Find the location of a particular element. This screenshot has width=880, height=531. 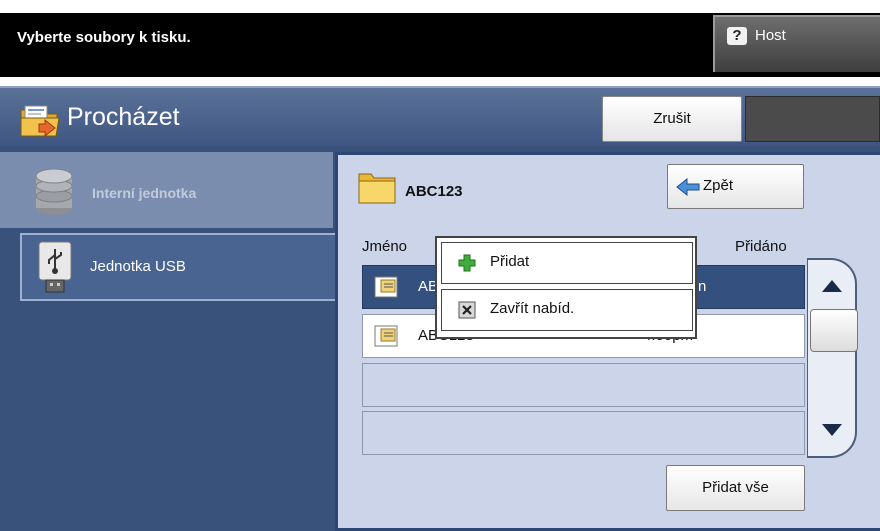

instruction-text: Vyberte soubory k tisku. is located at coordinates (104, 37).